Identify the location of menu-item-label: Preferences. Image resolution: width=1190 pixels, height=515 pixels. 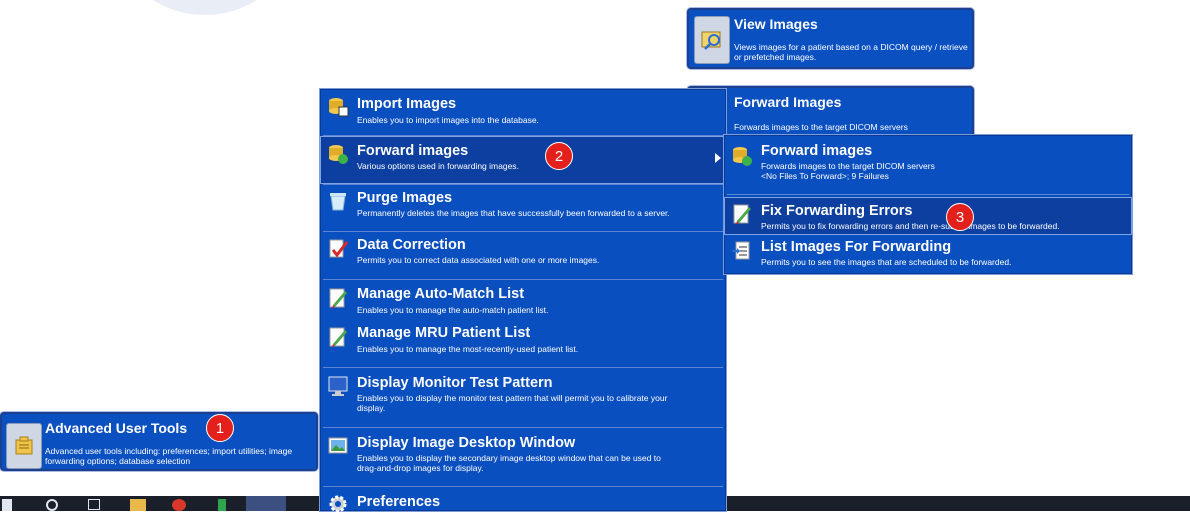
(399, 502).